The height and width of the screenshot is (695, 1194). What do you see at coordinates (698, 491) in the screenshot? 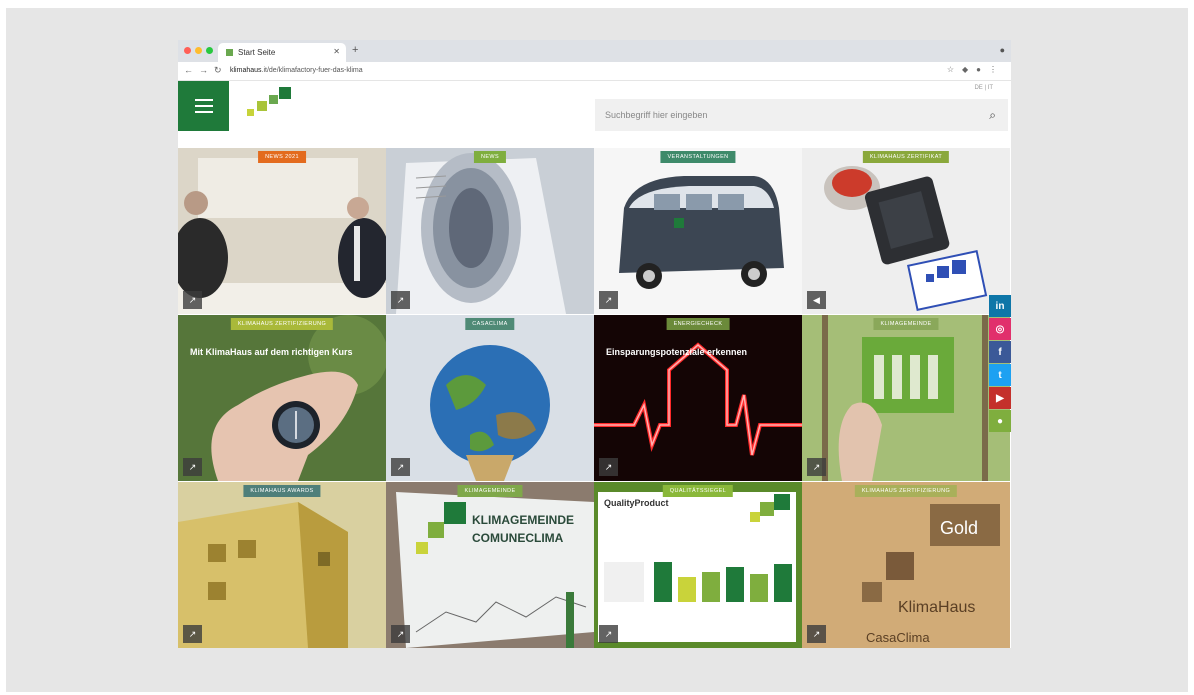
I see `category-badge: QUALITÄTSSIEGEL` at bounding box center [698, 491].